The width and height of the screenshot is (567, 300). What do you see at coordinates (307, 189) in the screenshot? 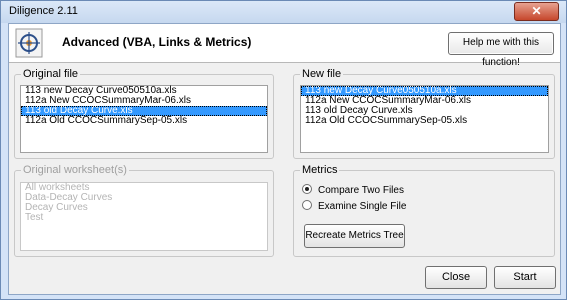
I see `radio-checked-icon` at bounding box center [307, 189].